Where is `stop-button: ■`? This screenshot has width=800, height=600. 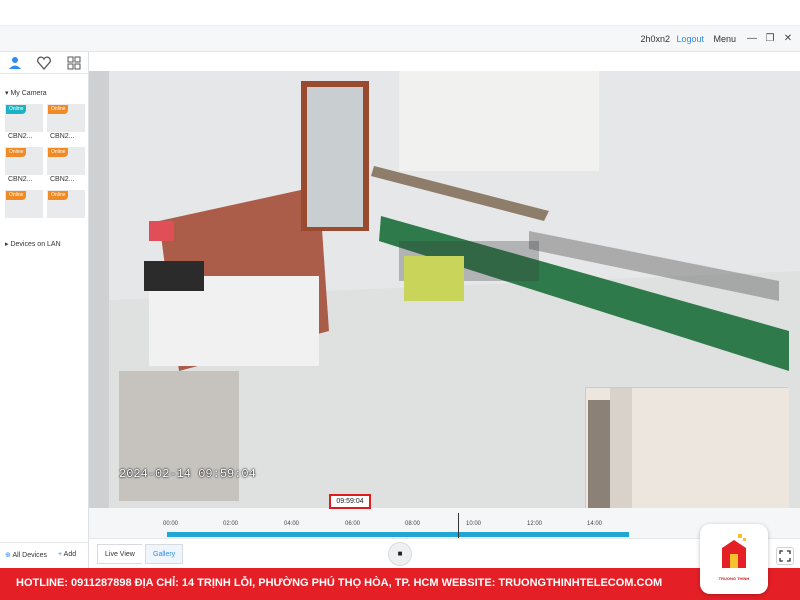 stop-button: ■ is located at coordinates (400, 554).